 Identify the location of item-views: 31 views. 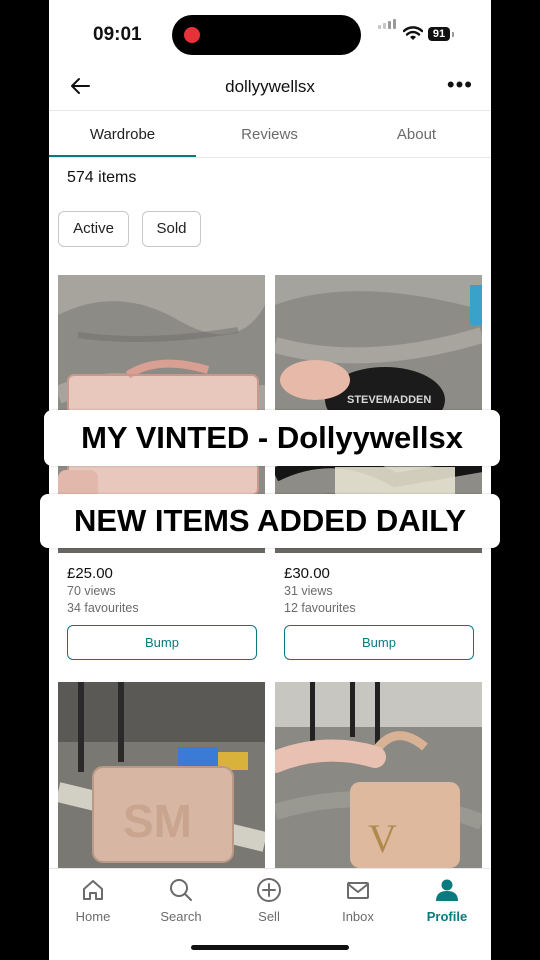
(308, 591).